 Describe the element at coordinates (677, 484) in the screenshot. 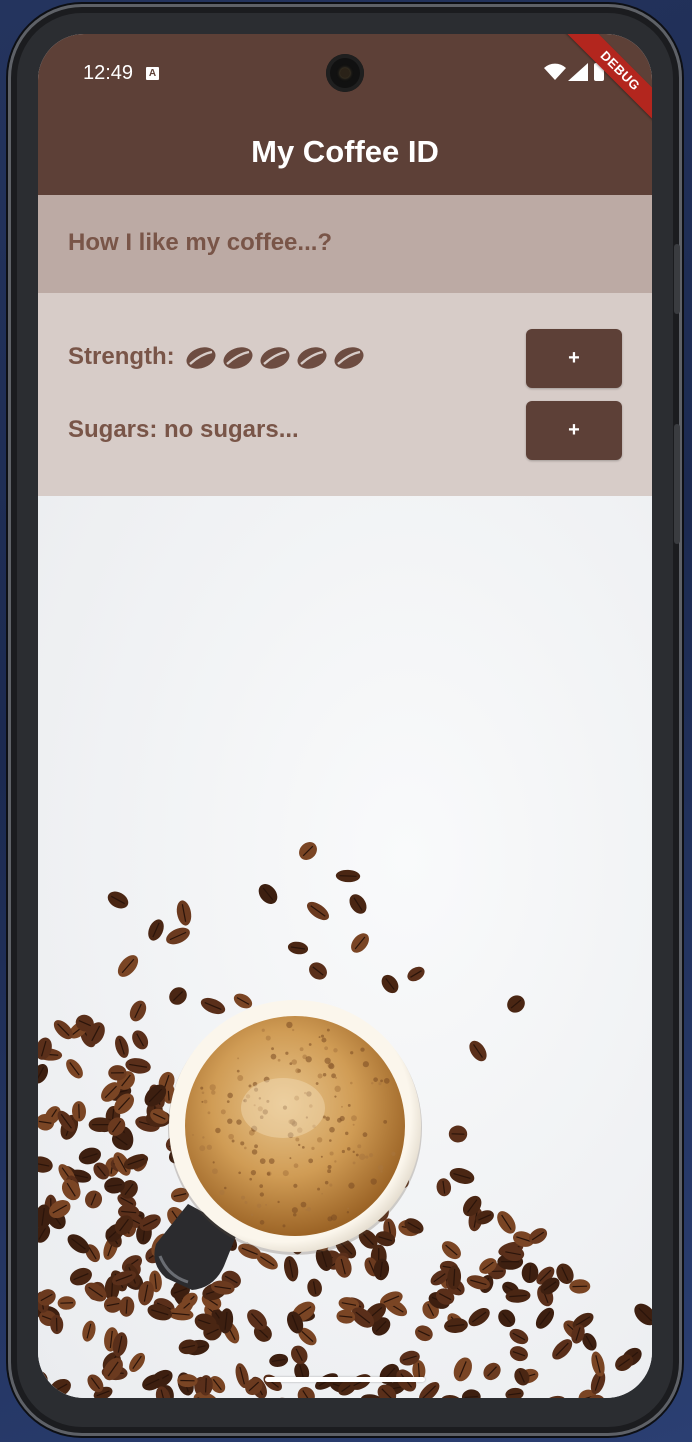

I see `volume-button` at that location.